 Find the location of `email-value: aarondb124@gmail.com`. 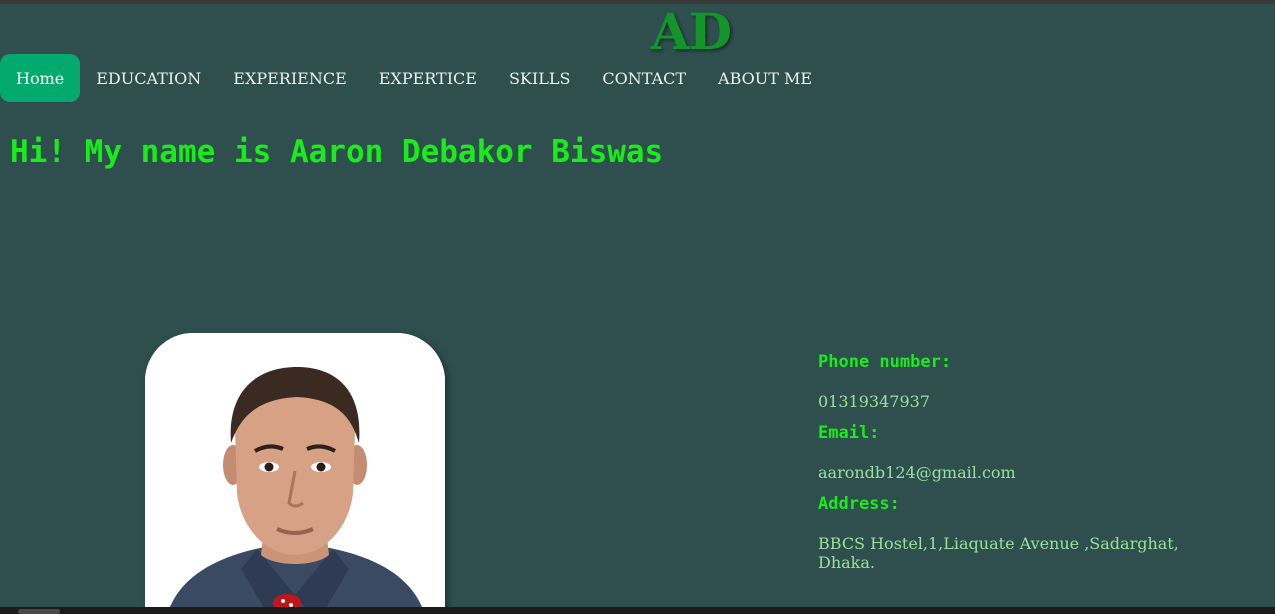

email-value: aarondb124@gmail.com is located at coordinates (917, 472).